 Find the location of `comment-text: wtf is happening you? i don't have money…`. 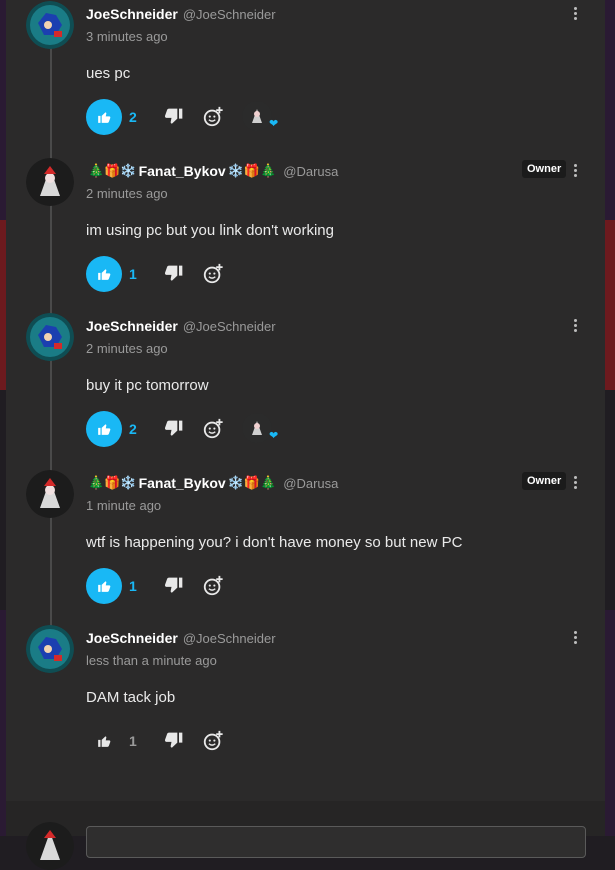

comment-text: wtf is happening you? i don't have money… is located at coordinates (274, 542).